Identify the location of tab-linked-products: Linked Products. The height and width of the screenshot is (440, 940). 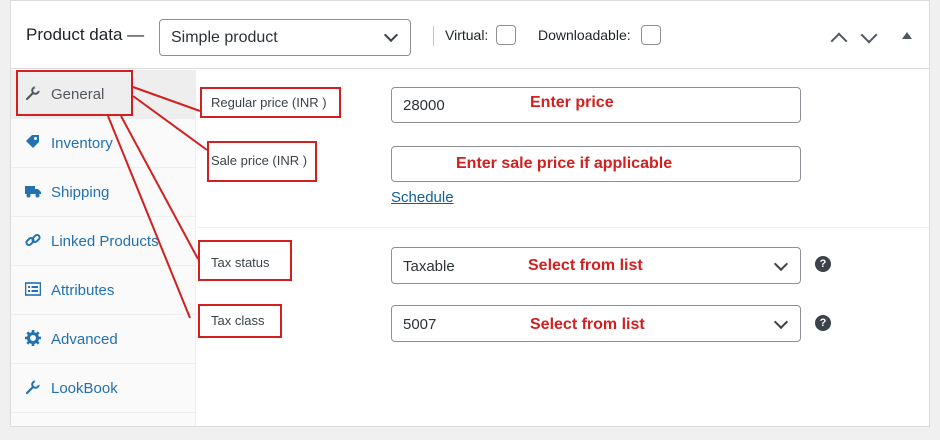
(103, 241).